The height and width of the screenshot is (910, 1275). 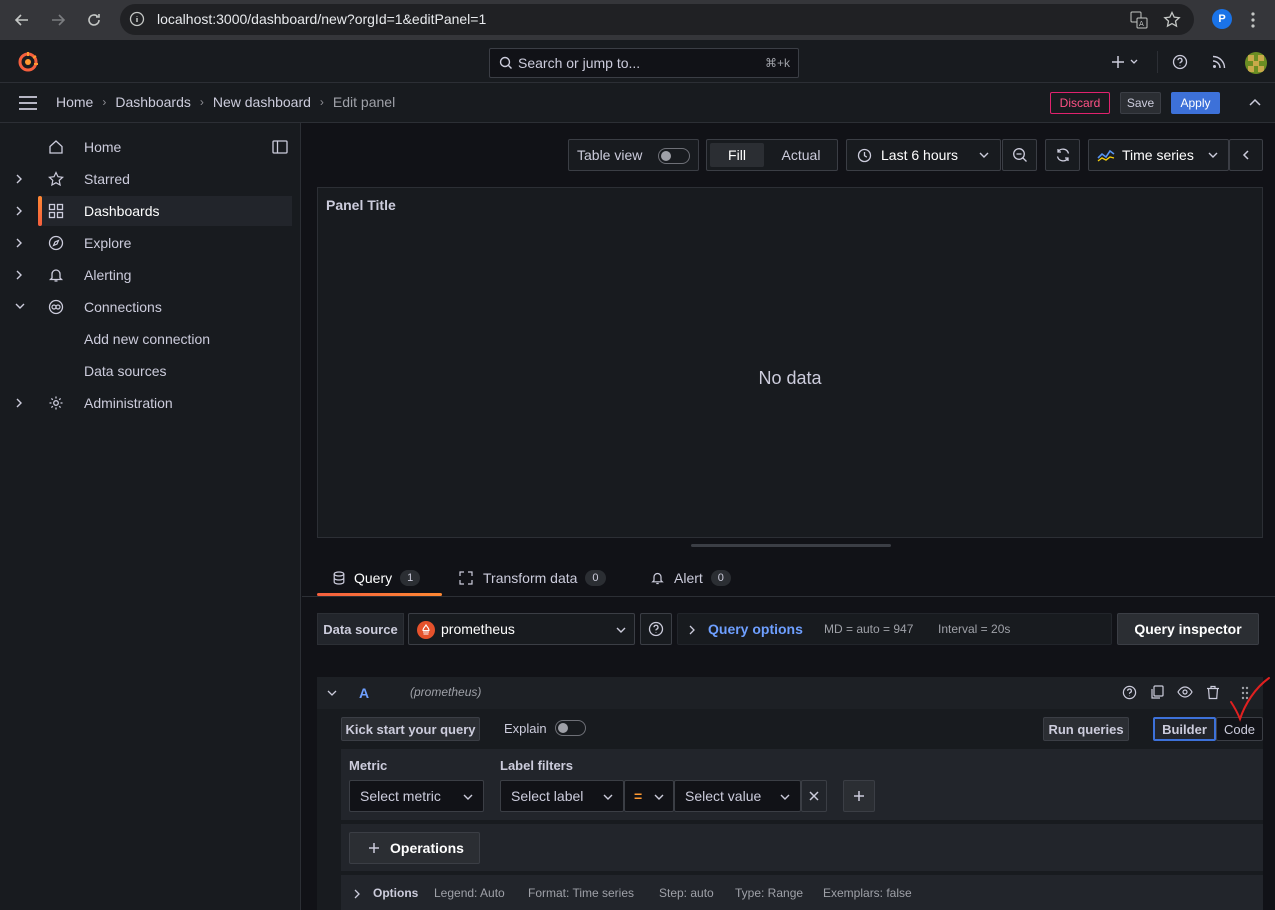 What do you see at coordinates (1195, 103) in the screenshot?
I see `apply-button: Apply` at bounding box center [1195, 103].